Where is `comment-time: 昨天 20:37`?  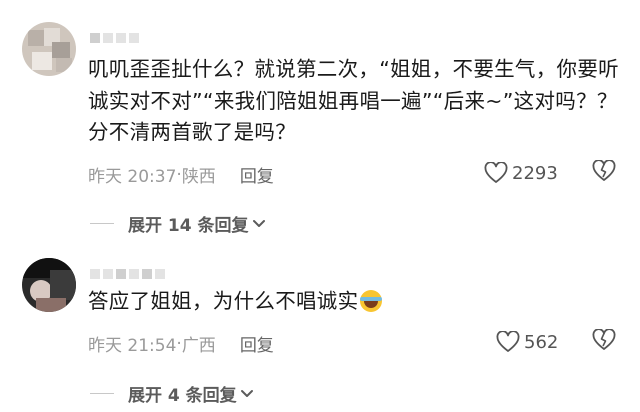 comment-time: 昨天 20:37 is located at coordinates (132, 177).